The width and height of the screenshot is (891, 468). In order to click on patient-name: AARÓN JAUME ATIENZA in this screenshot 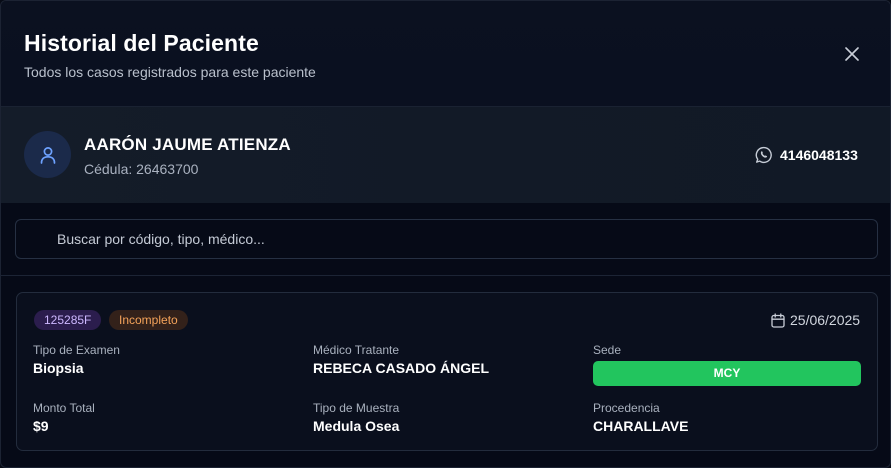, I will do `click(187, 144)`.